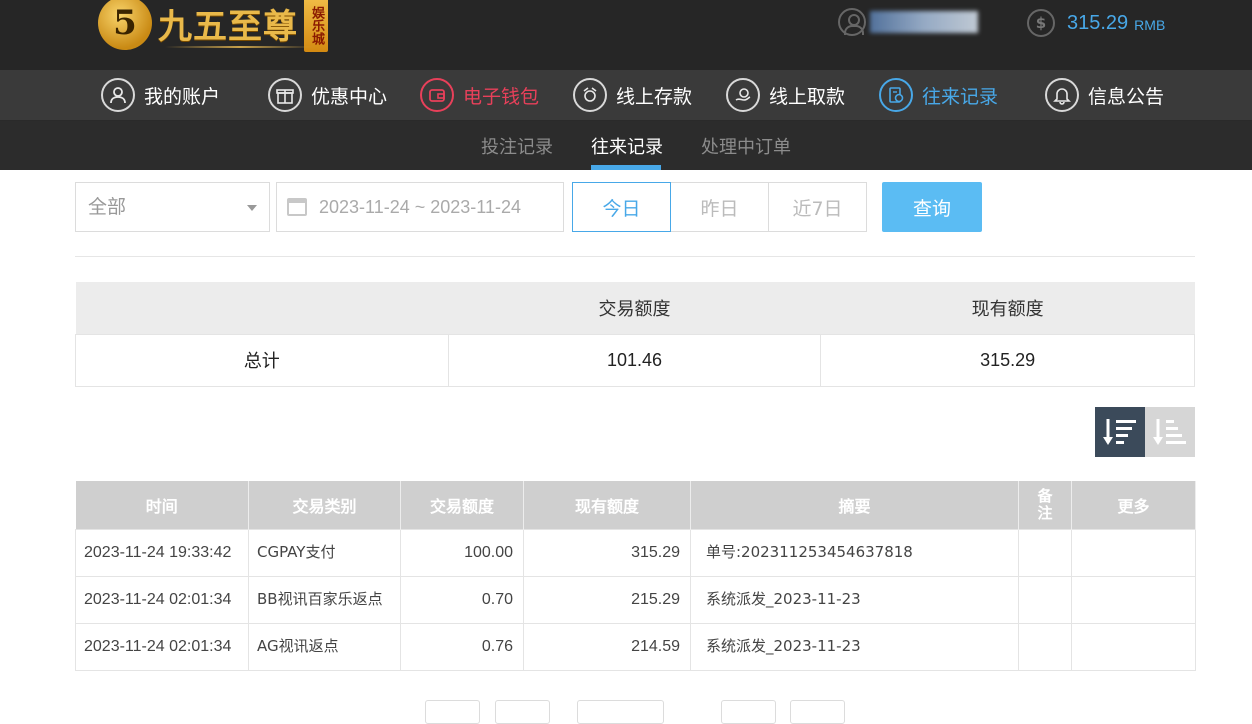 This screenshot has width=1252, height=724. I want to click on section-divider, so click(635, 256).